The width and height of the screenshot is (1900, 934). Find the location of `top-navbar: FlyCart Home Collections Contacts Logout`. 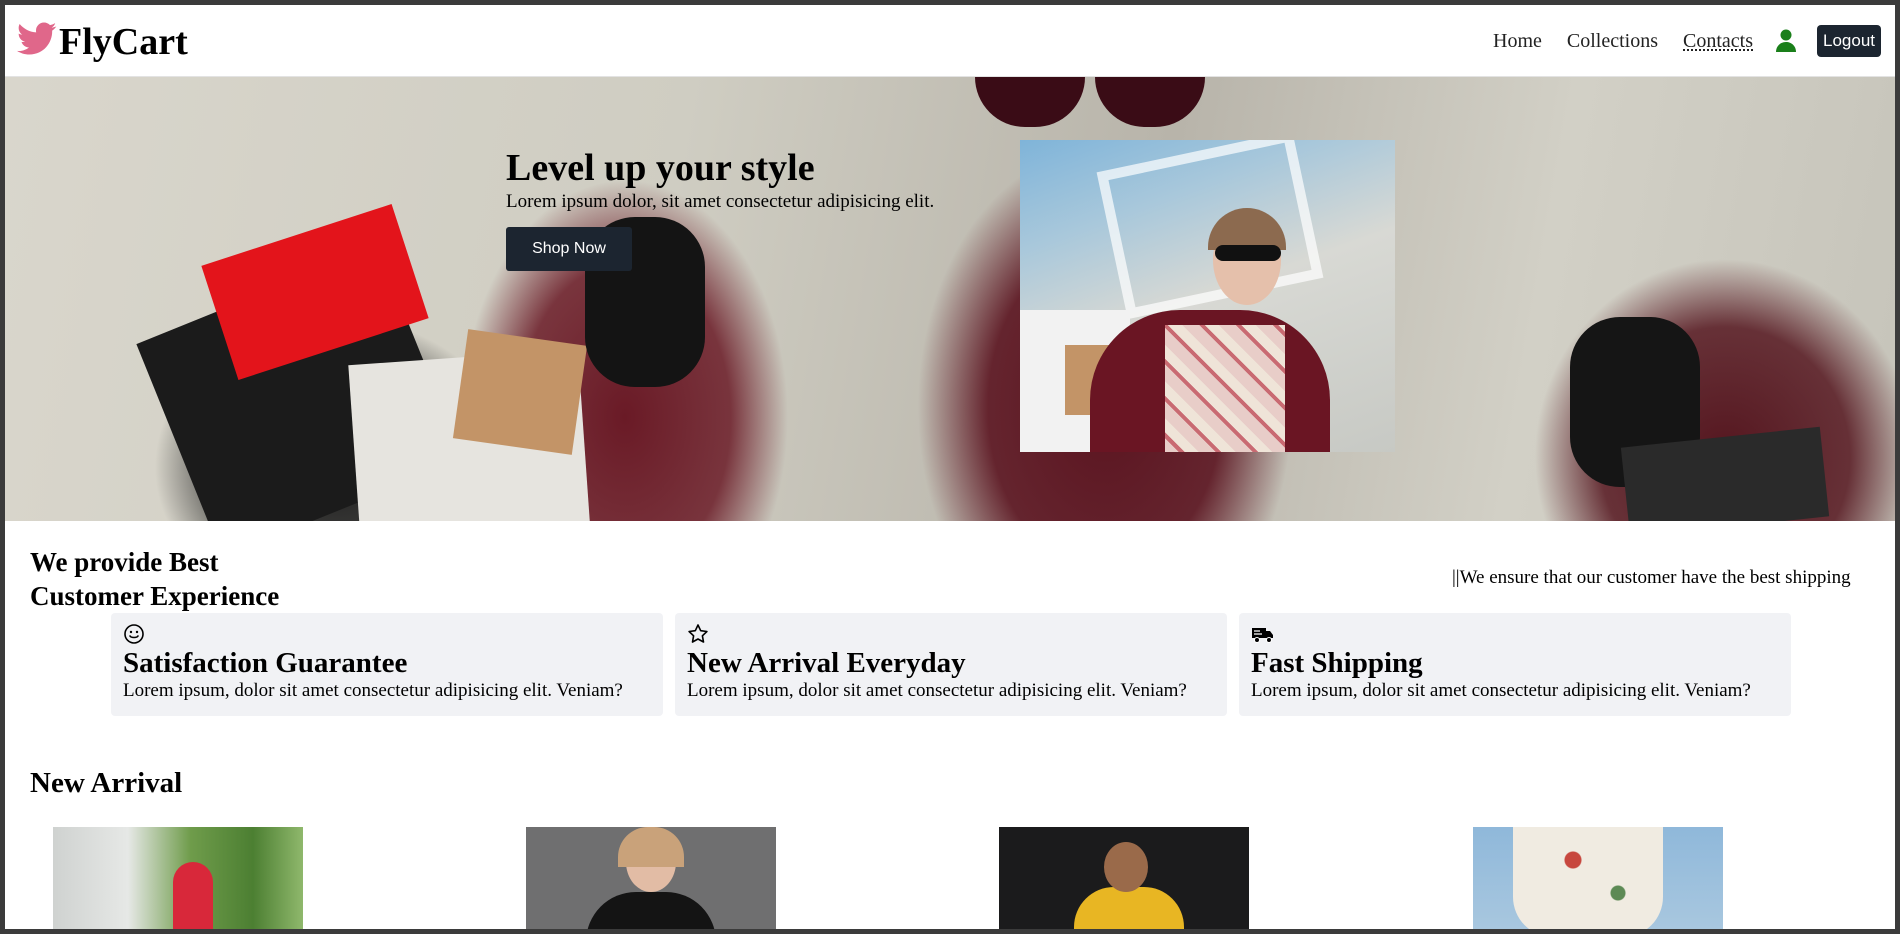

top-navbar: FlyCart Home Collections Contacts Logout is located at coordinates (950, 41).